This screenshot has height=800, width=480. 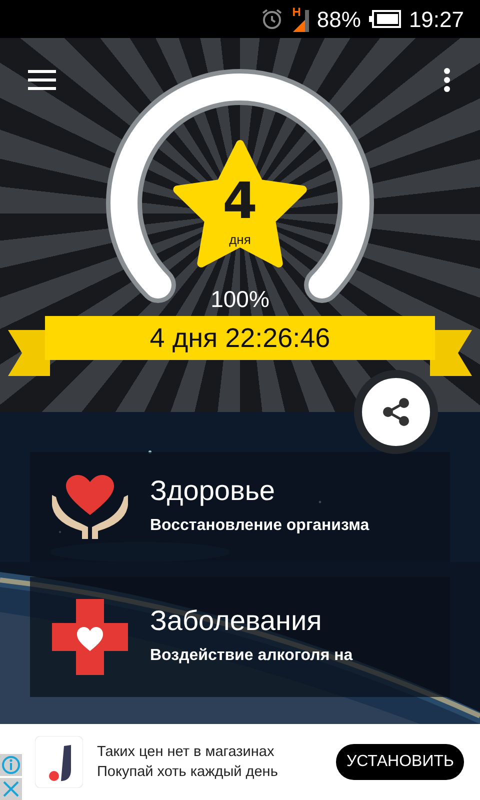 I want to click on timer-banner: 4 дня 22:26:46, so click(x=240, y=338).